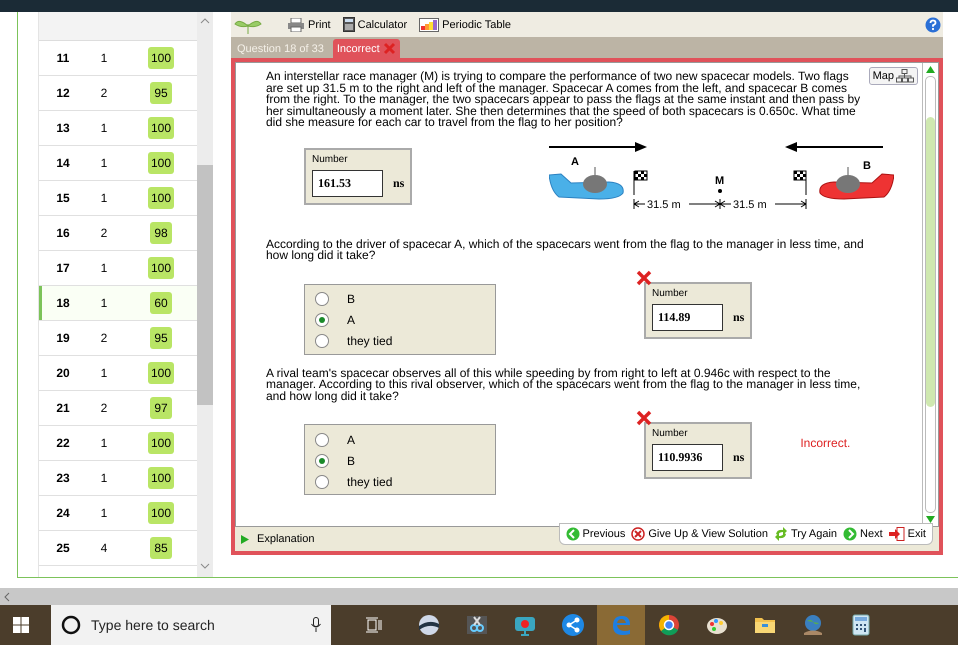 This screenshot has width=958, height=645. Describe the element at coordinates (933, 24) in the screenshot. I see `help-icon` at that location.